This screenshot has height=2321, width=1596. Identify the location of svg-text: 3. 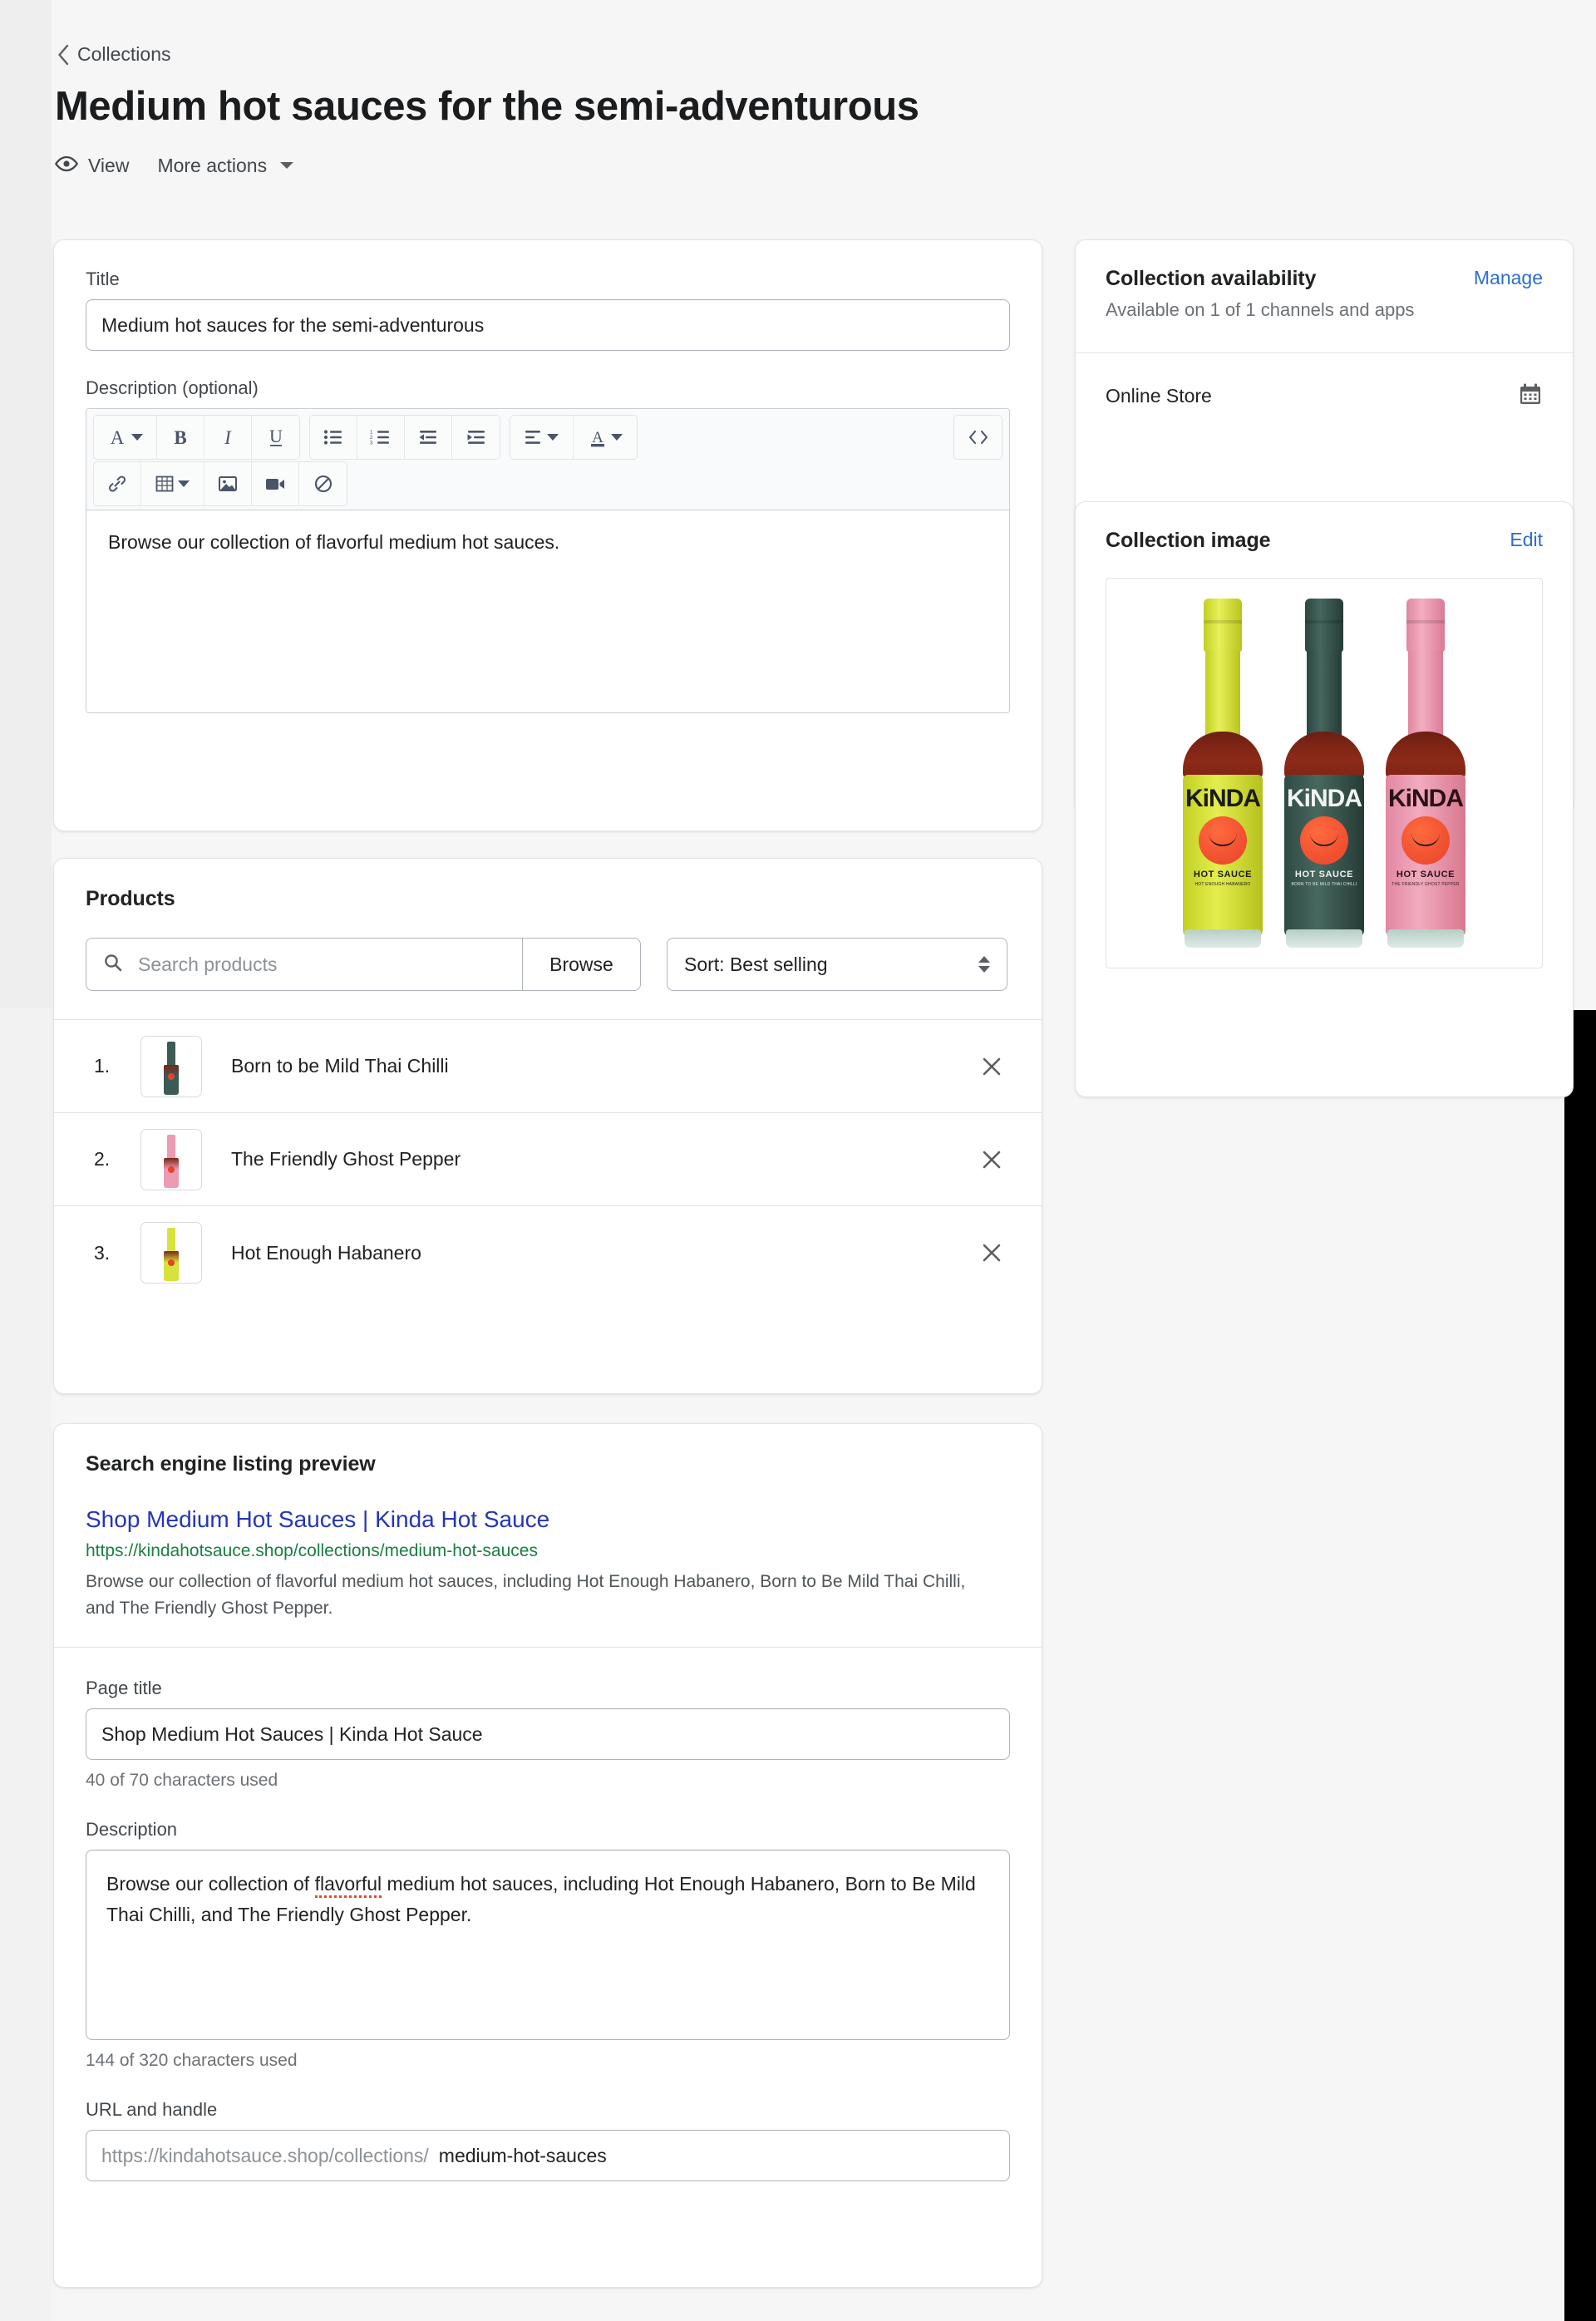
(371, 443).